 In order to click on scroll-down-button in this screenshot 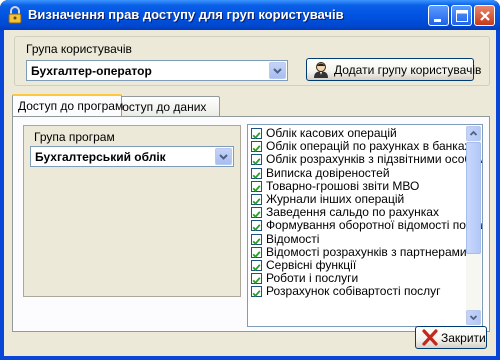, I will do `click(473, 317)`.